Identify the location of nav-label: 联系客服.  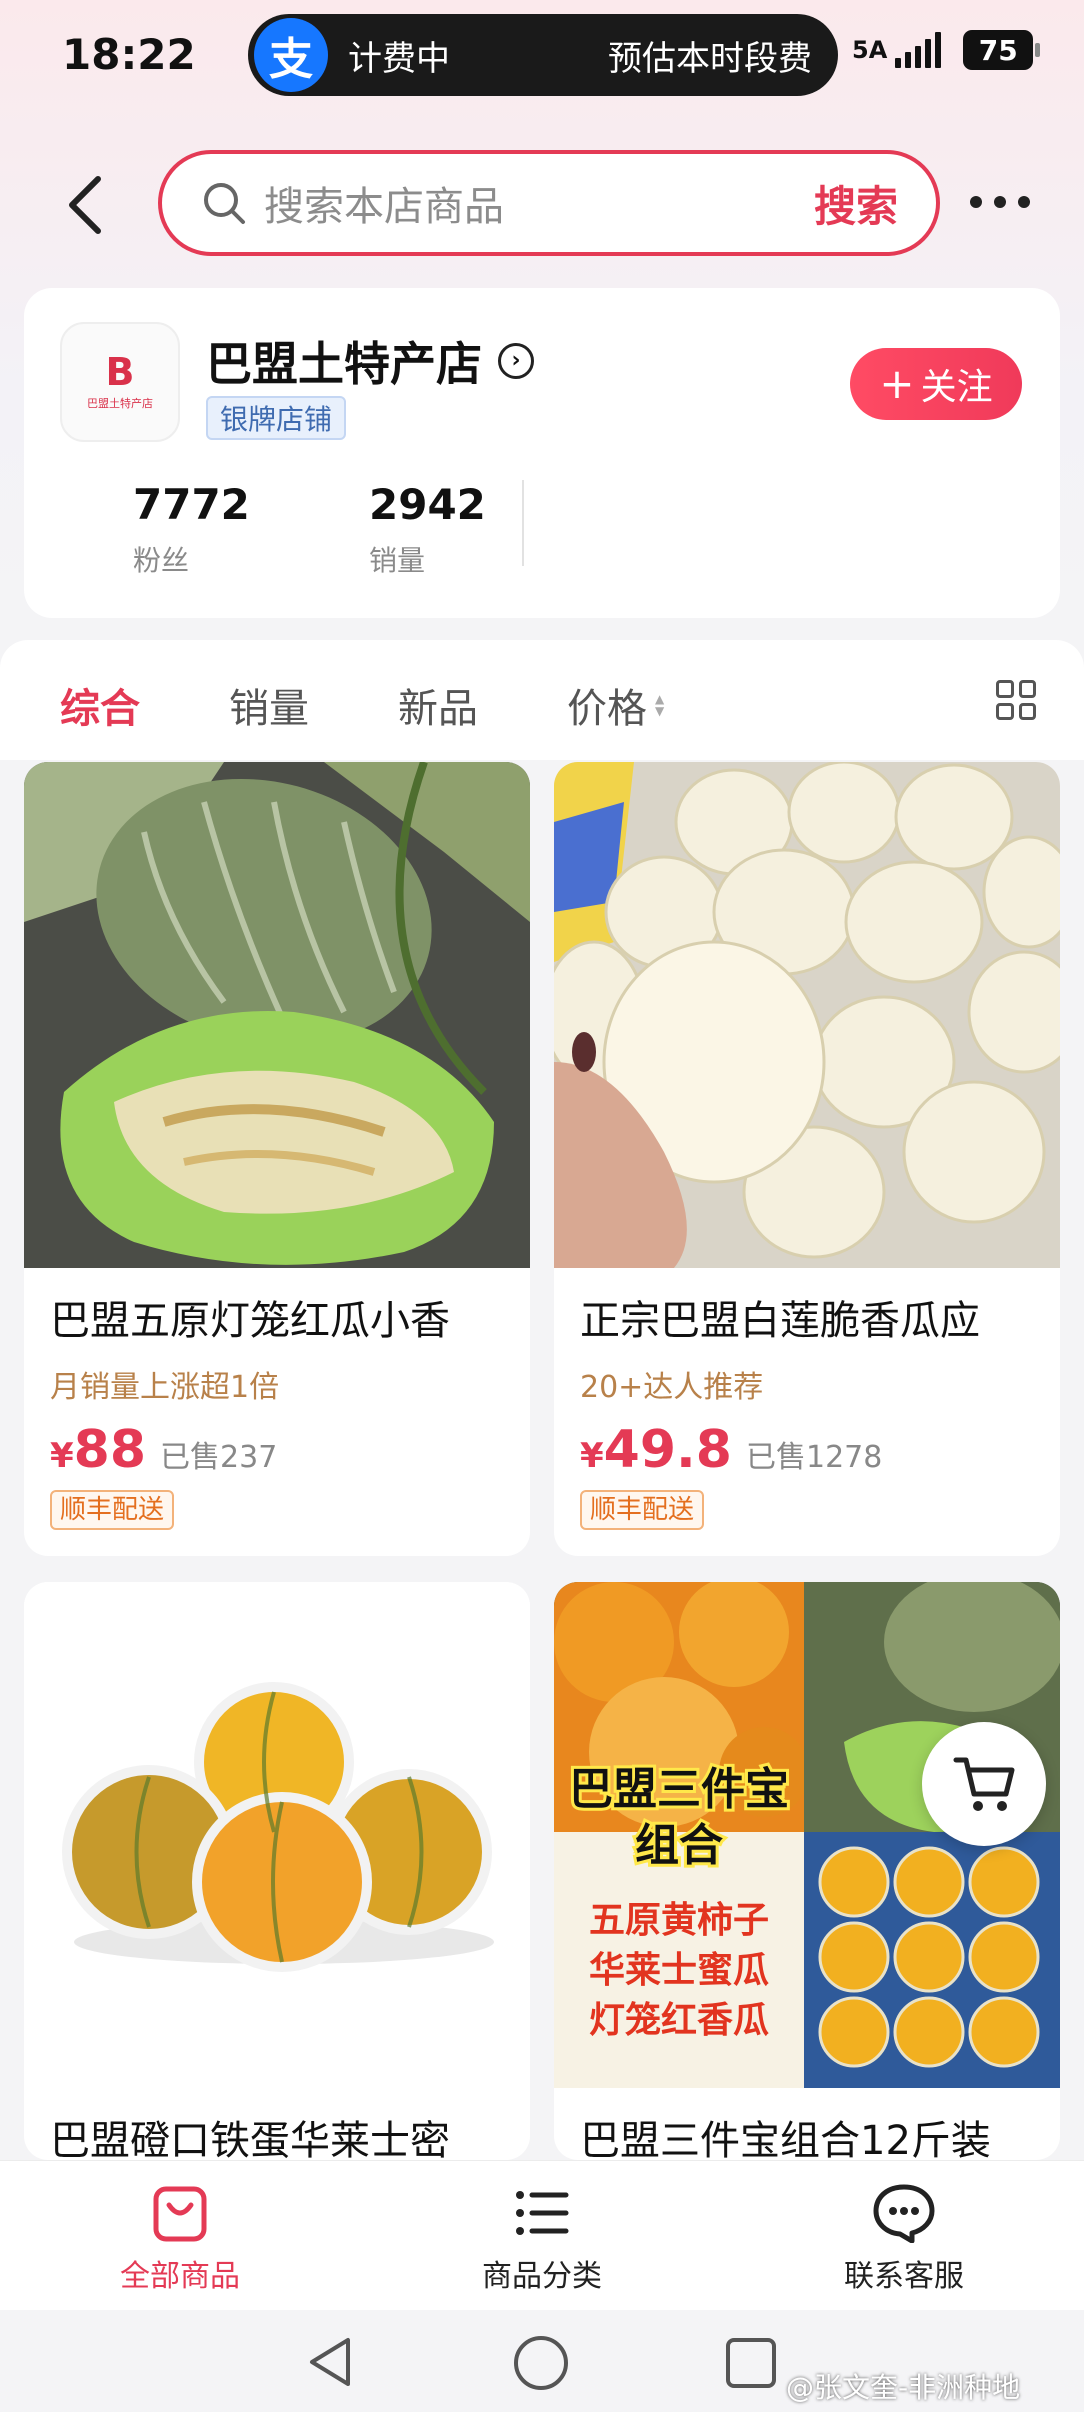
(904, 2276).